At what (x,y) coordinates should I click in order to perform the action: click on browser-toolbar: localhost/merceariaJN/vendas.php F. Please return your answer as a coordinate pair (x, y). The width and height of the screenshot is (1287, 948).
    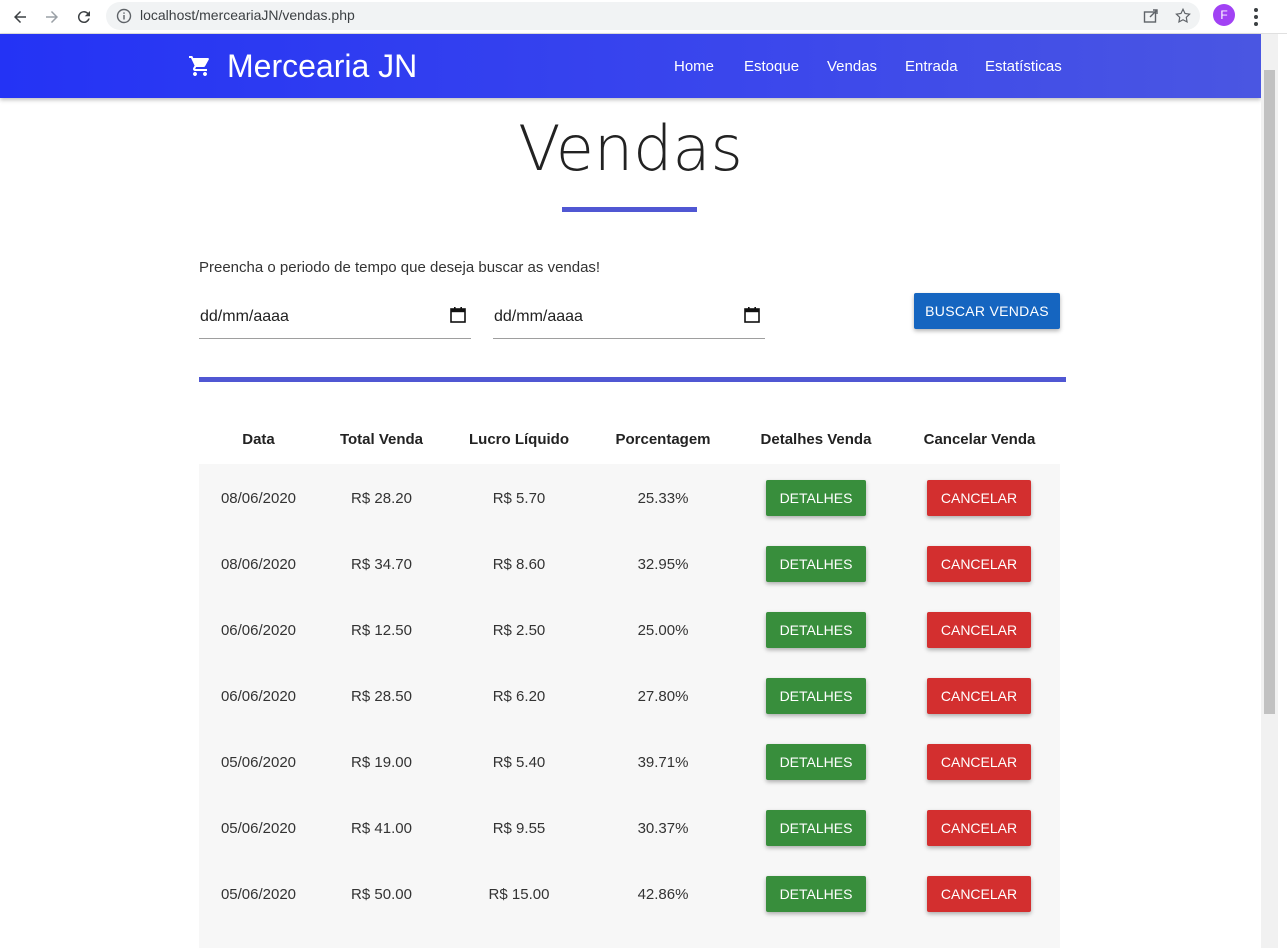
    Looking at the image, I should click on (643, 17).